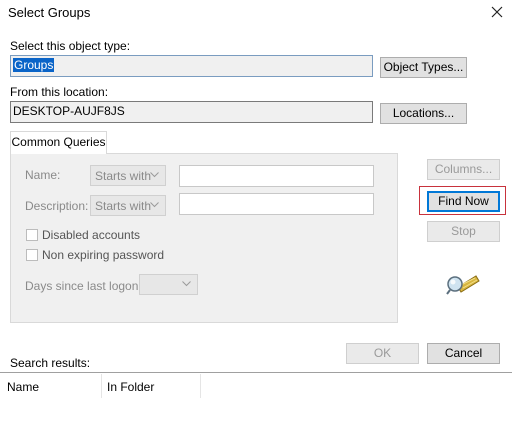 Image resolution: width=512 pixels, height=438 pixels. Describe the element at coordinates (34, 65) in the screenshot. I see `object-type-value: Groups` at that location.